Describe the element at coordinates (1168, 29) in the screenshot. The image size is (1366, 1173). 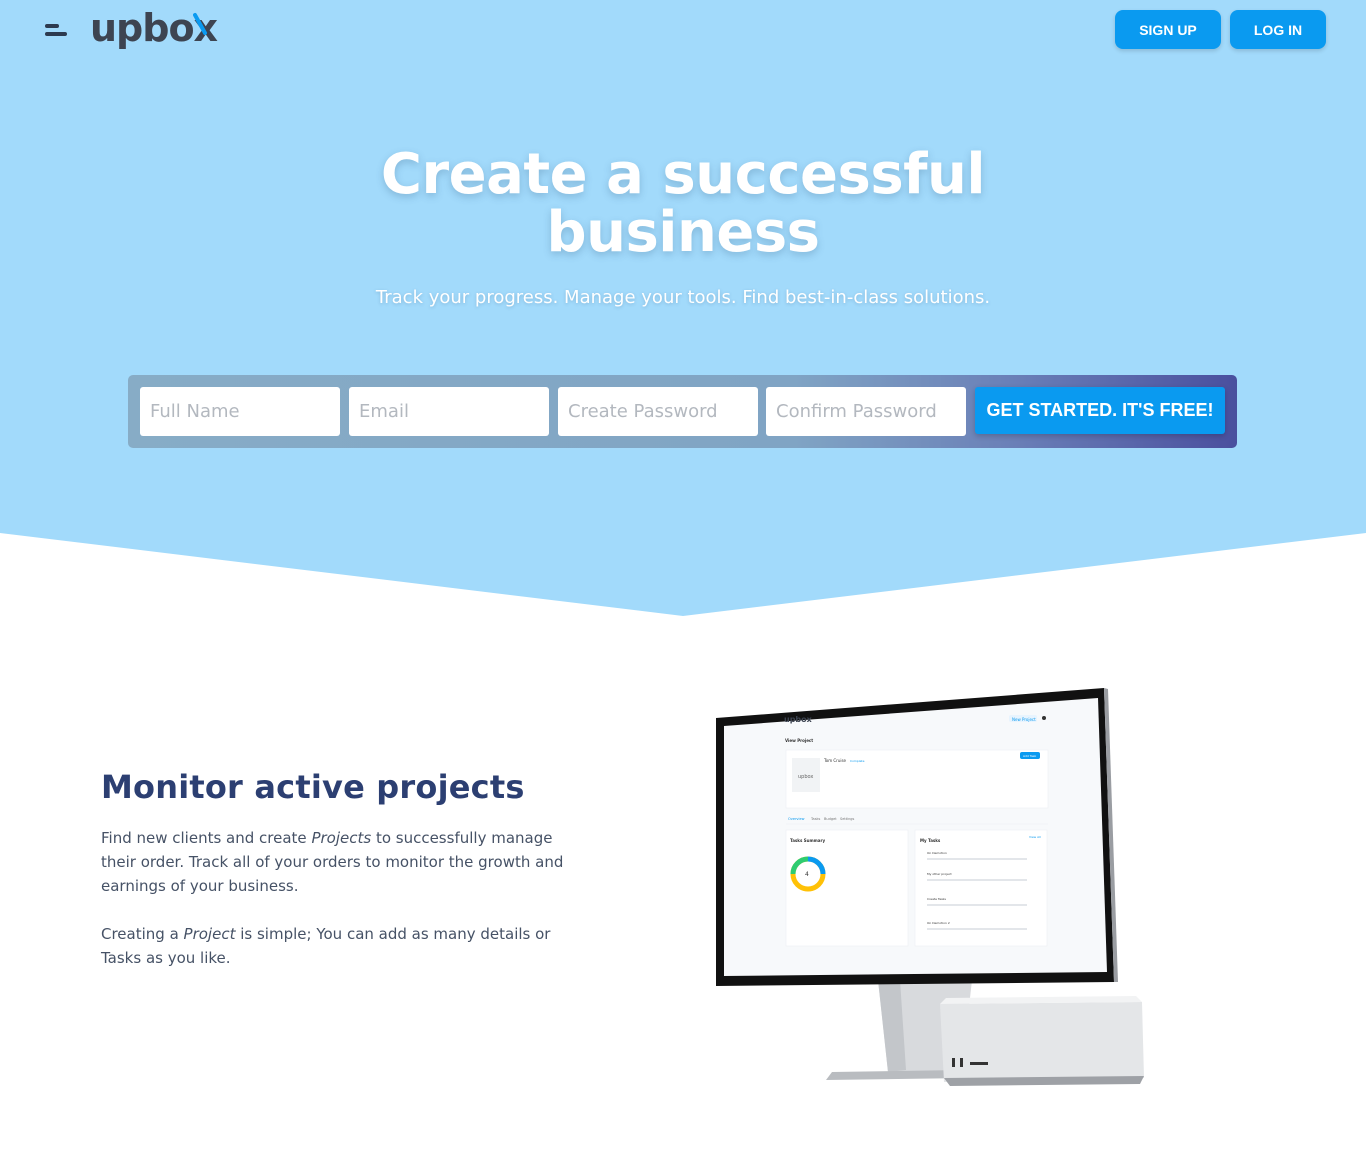
I see `sign-up-button: SIGN UP` at that location.